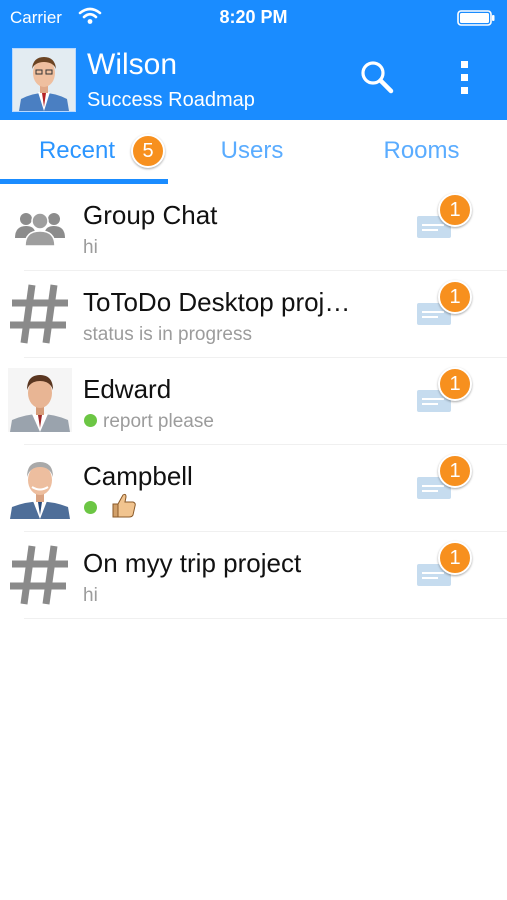 This screenshot has width=507, height=900. Describe the element at coordinates (150, 215) in the screenshot. I see `conversation-title: Group Chat` at that location.